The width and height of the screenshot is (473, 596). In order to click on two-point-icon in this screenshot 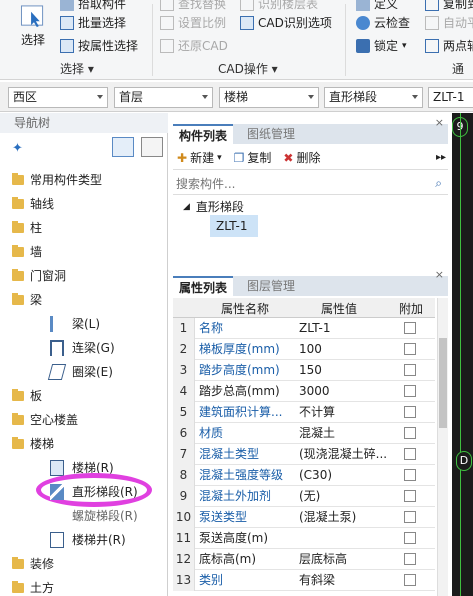, I will do `click(432, 45)`.